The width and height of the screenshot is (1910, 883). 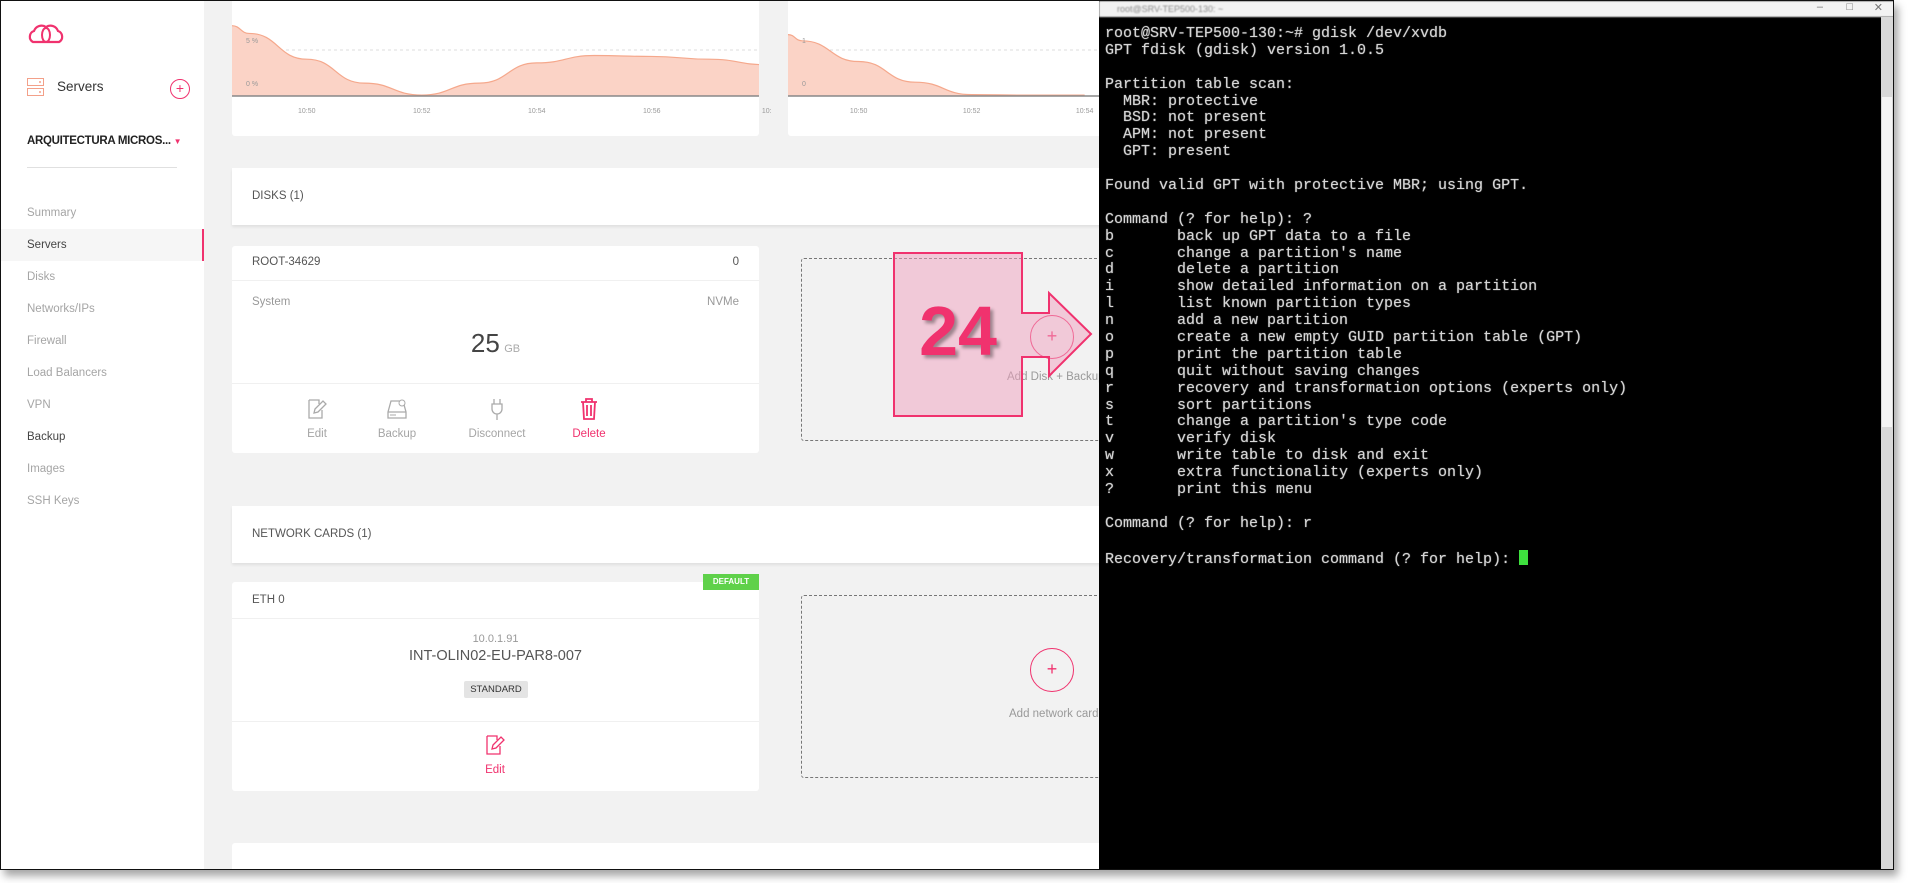 What do you see at coordinates (1227, 321) in the screenshot?
I see `terminal-line-text: n add a new partition` at bounding box center [1227, 321].